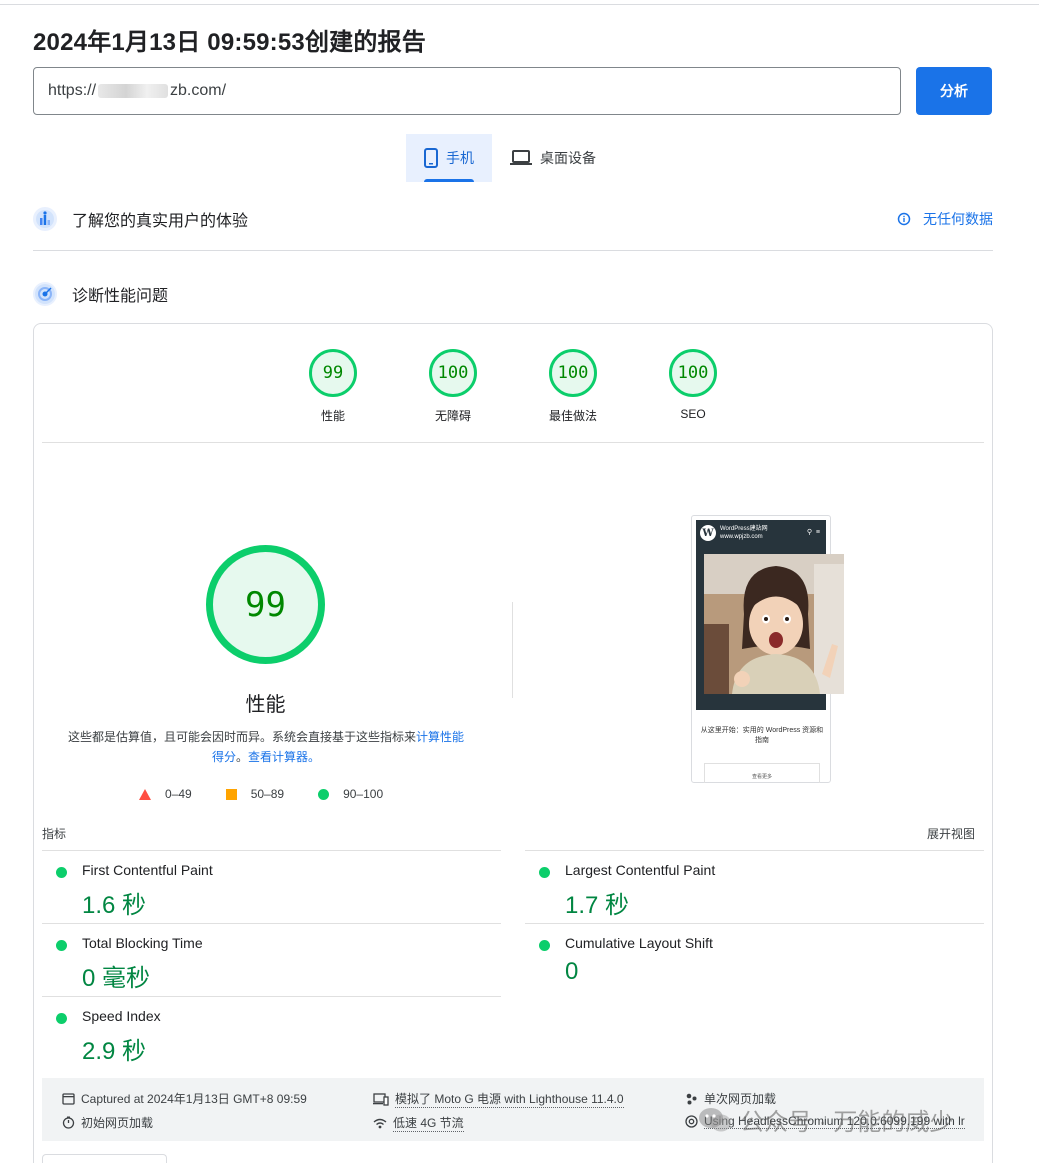 The width and height of the screenshot is (1039, 1163). I want to click on screenshot-site-url: www.wpjzb.com, so click(741, 537).